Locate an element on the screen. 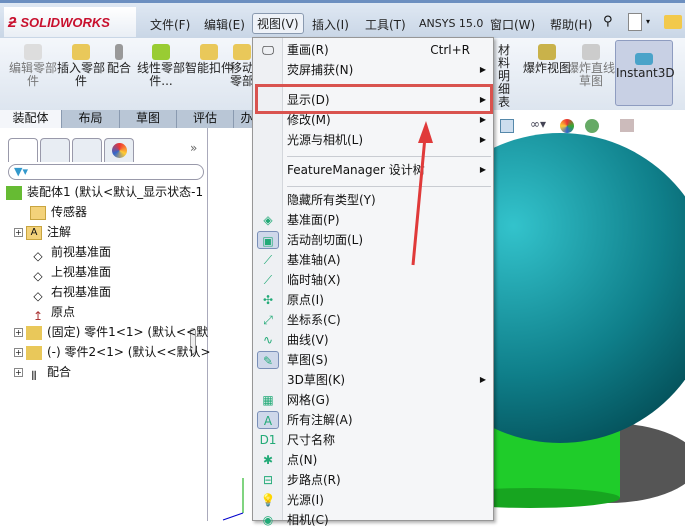 This screenshot has width=685, height=530. menu-insert: 插入(I) is located at coordinates (330, 24).